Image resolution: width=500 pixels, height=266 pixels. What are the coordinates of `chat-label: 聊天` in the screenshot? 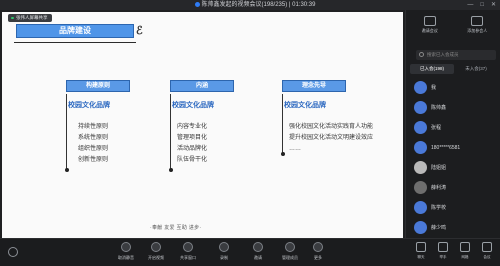 It's located at (421, 257).